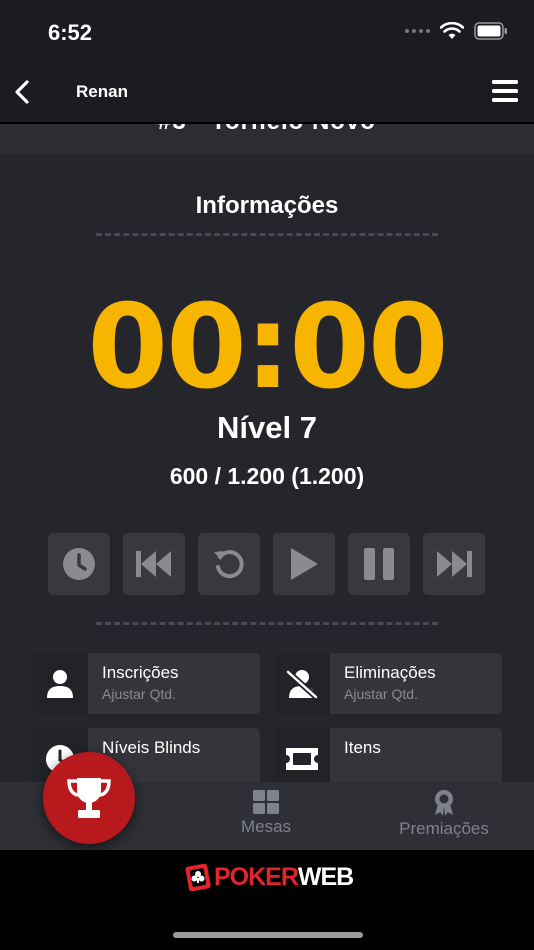  Describe the element at coordinates (146, 683) in the screenshot. I see `inscricoes-card: Inscrições Ajustar Qtd.` at that location.